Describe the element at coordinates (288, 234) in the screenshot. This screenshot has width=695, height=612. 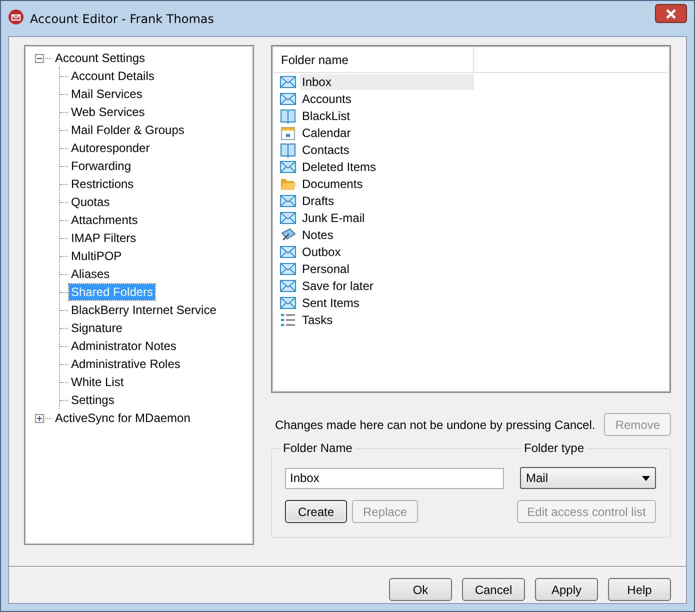
I see `notepad-icon` at that location.